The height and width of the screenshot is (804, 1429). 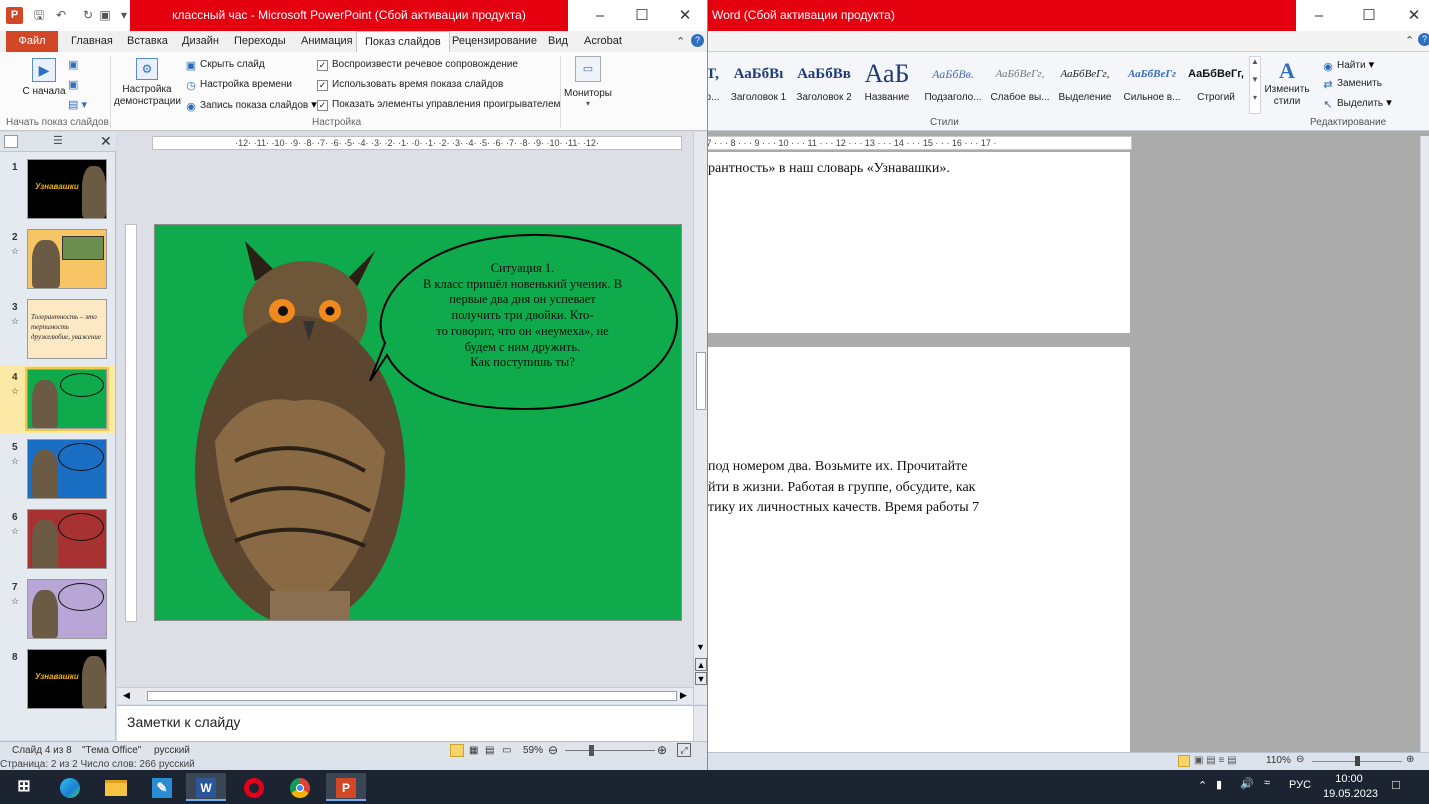 What do you see at coordinates (701, 664) in the screenshot?
I see `previous-slide-icon: ▲` at bounding box center [701, 664].